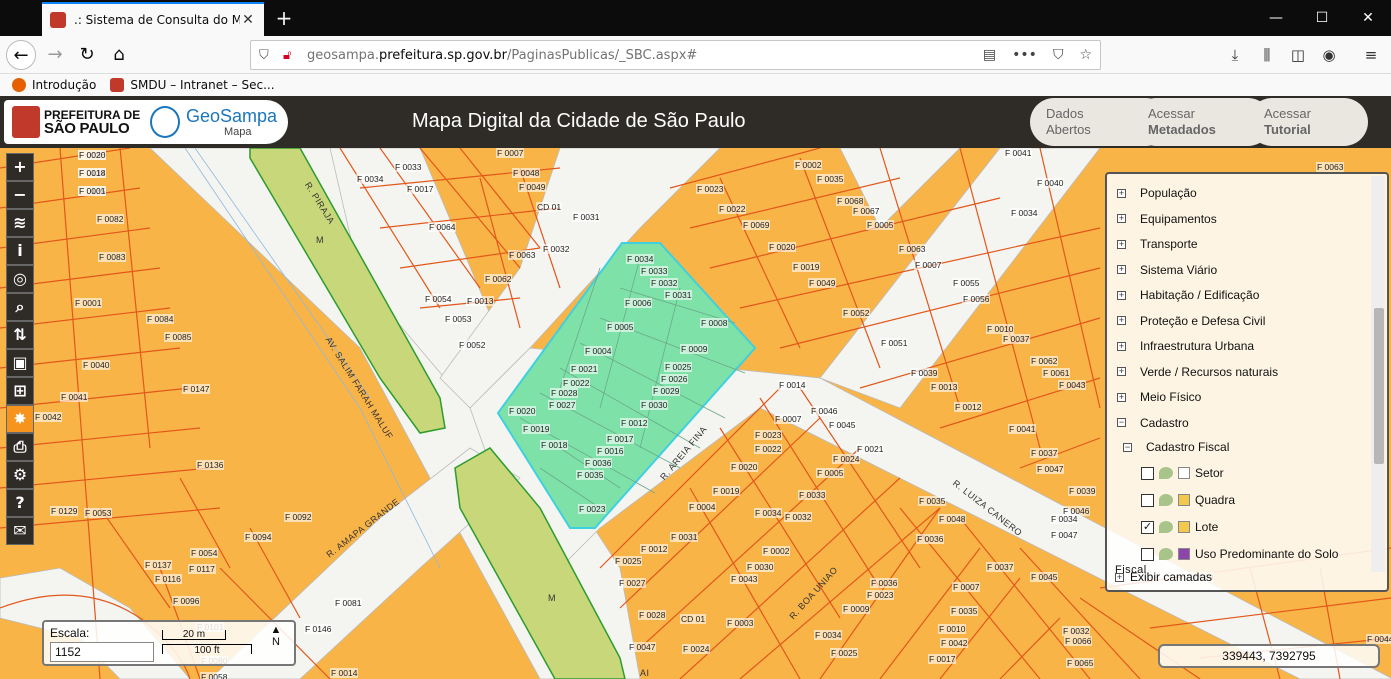 The image size is (1391, 679). I want to click on downloads-icon: ⤓, so click(1235, 55).